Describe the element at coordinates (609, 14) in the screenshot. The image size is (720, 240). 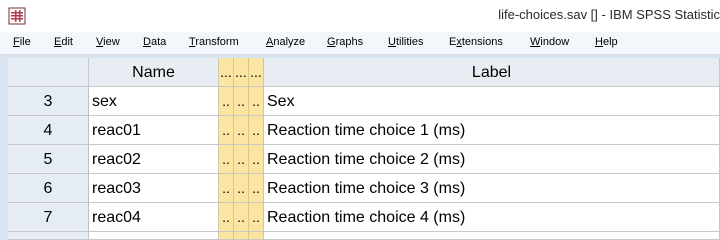
I see `window-title: life-choices.sav [] - IBM SPSS Statistic` at that location.